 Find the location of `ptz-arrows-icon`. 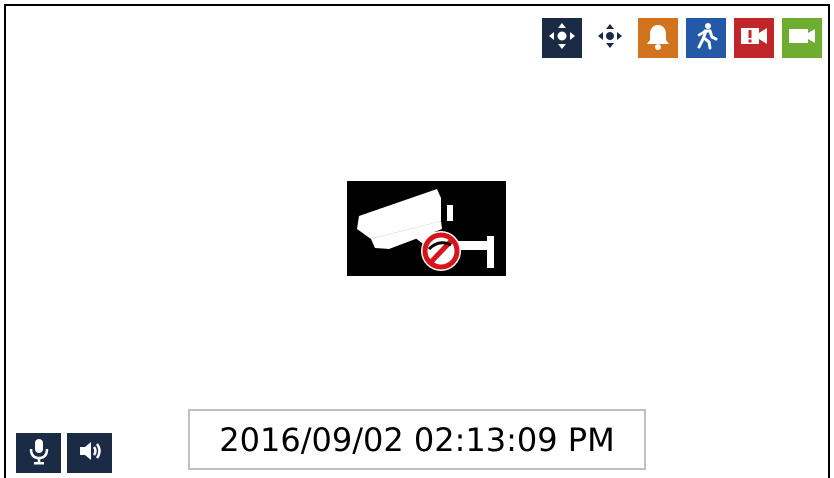

ptz-arrows-icon is located at coordinates (610, 38).